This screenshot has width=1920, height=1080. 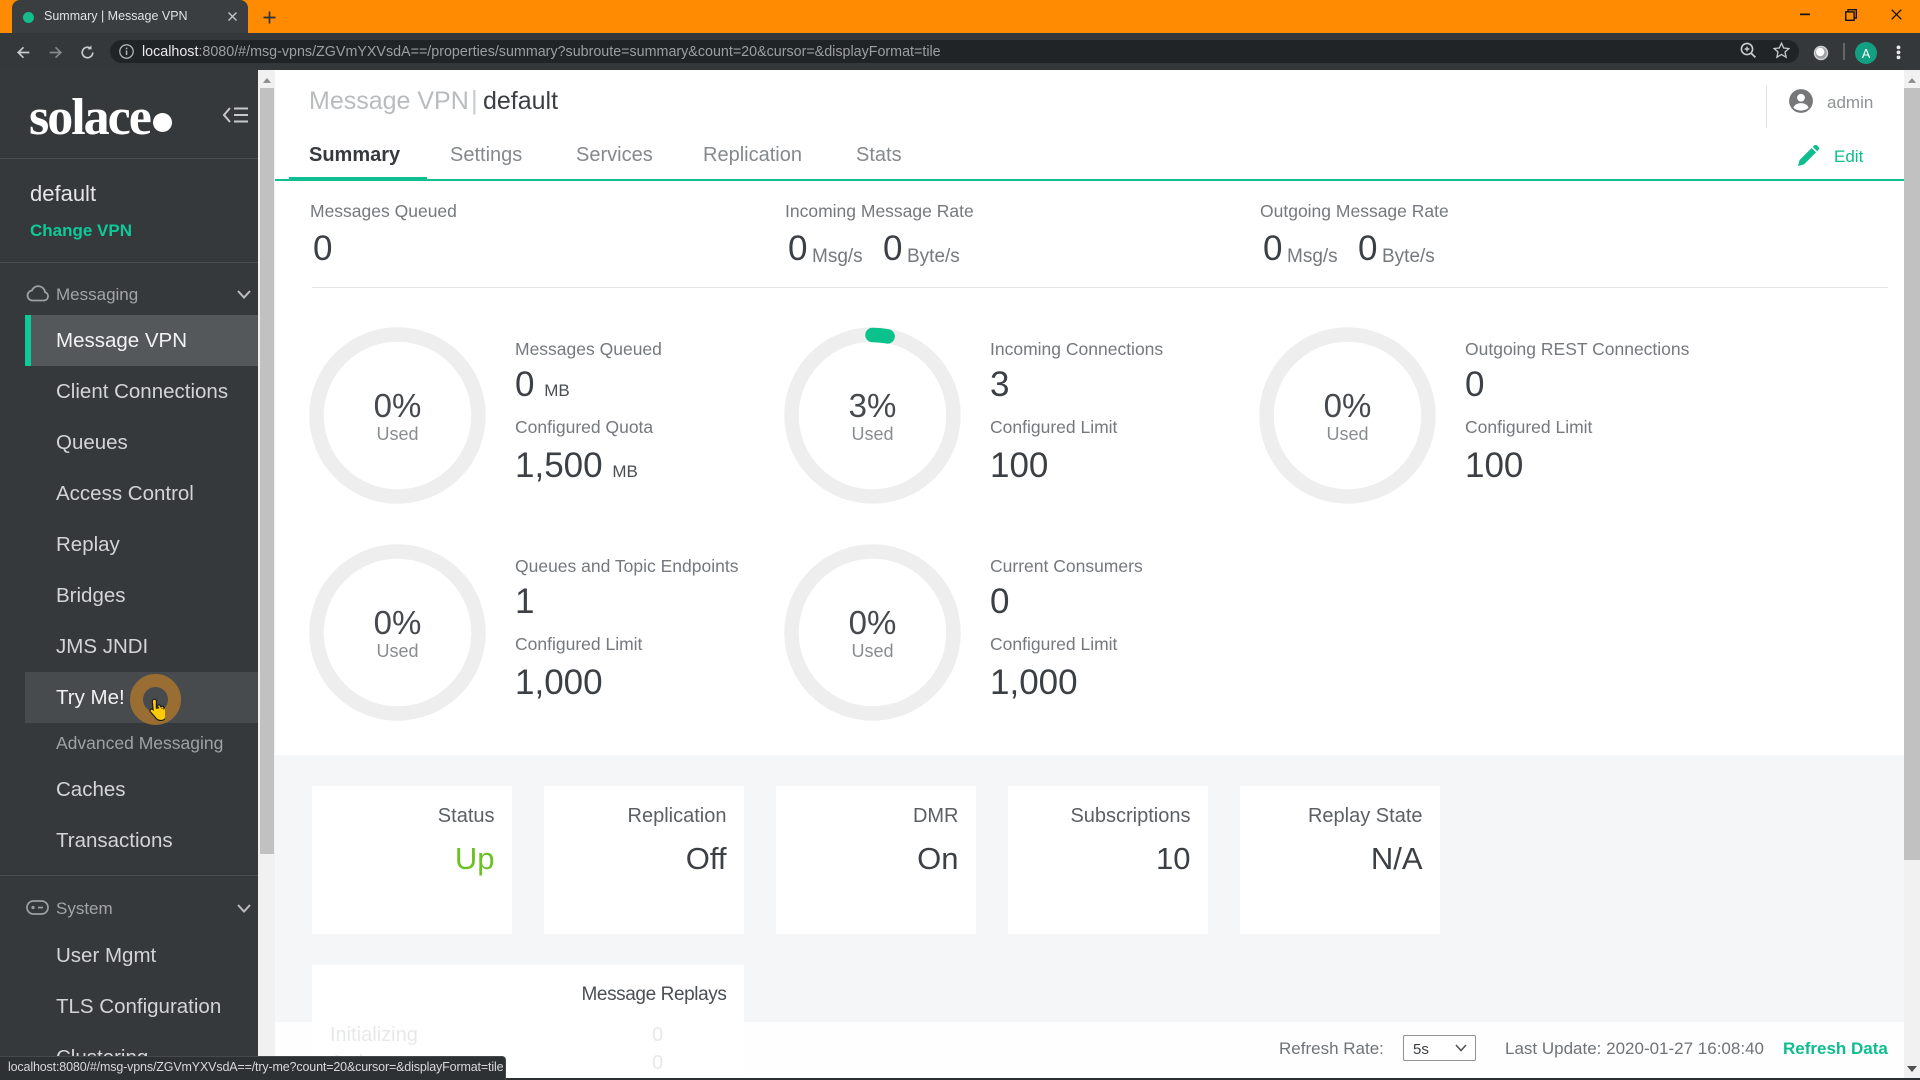 I want to click on svg-text: A, so click(x=1866, y=53).